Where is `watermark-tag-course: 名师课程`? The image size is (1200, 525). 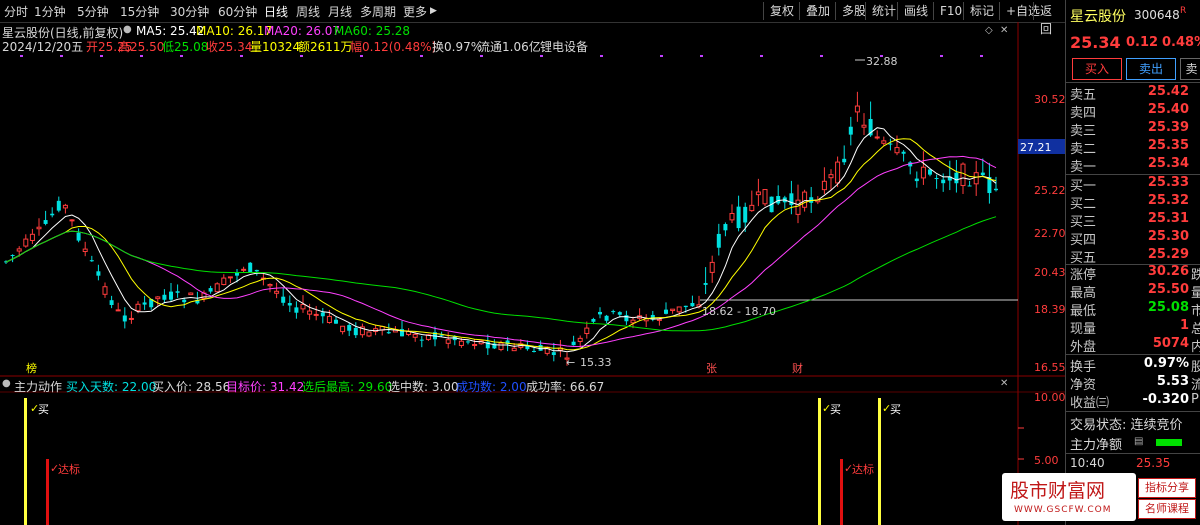
watermark-tag-course: 名师课程 is located at coordinates (1167, 509).